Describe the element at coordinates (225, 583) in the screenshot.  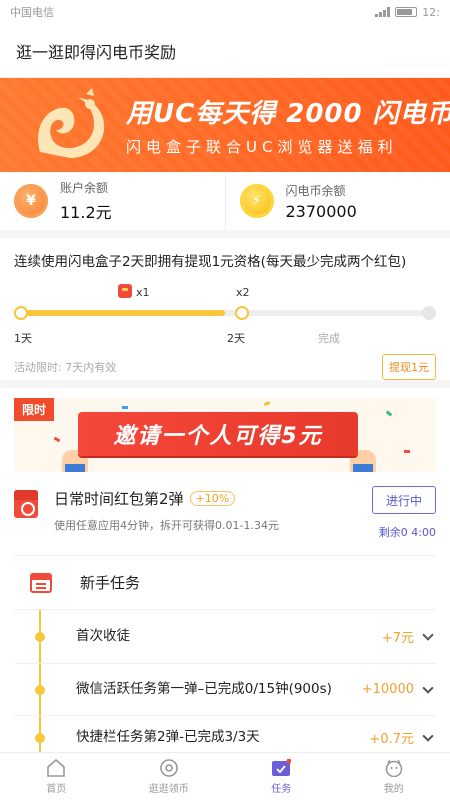
I see `newbie-tasks-header: 新手任务` at that location.